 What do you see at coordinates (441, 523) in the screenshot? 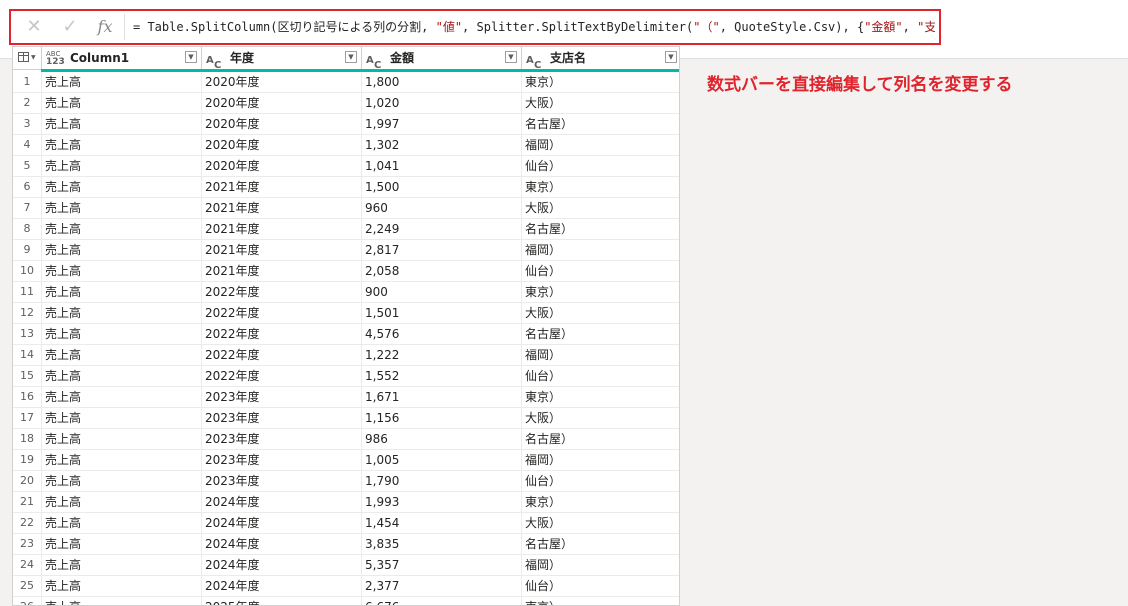
I see `cell-amount: 1,454` at bounding box center [441, 523].